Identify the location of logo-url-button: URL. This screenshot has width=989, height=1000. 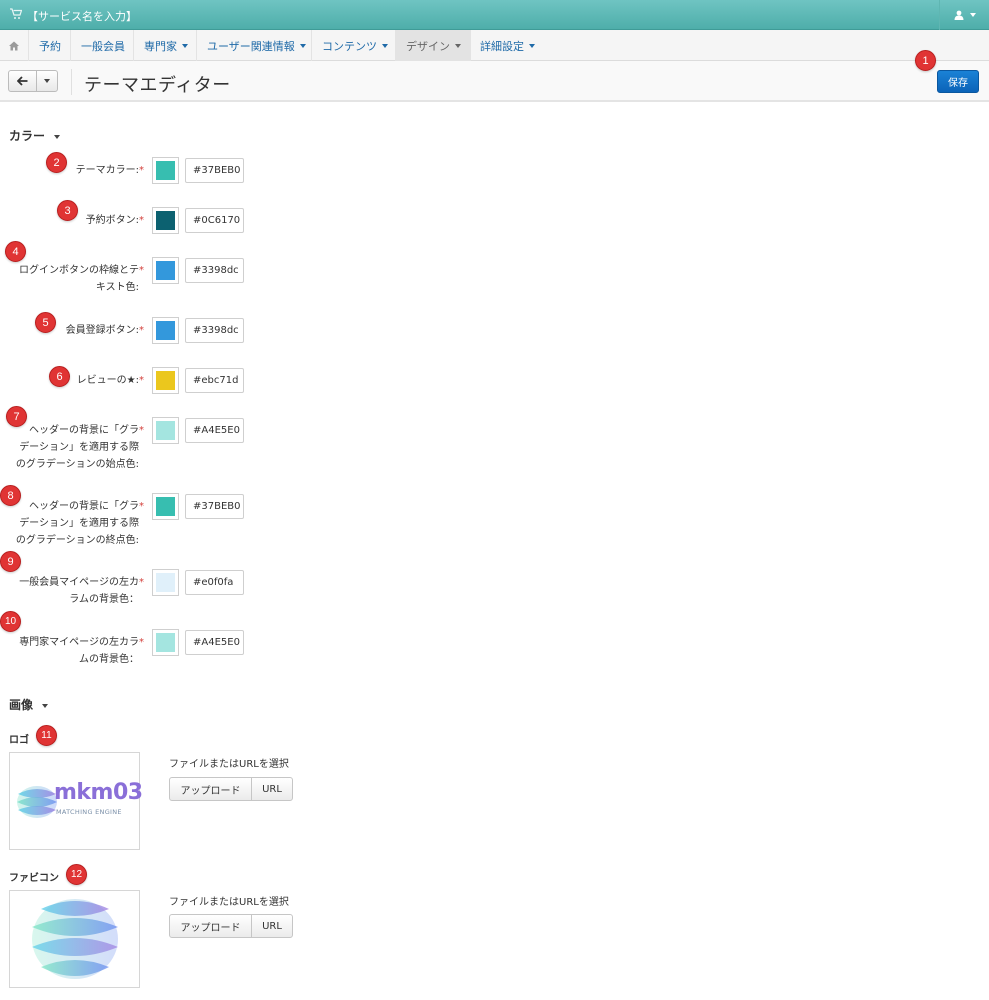
(272, 789).